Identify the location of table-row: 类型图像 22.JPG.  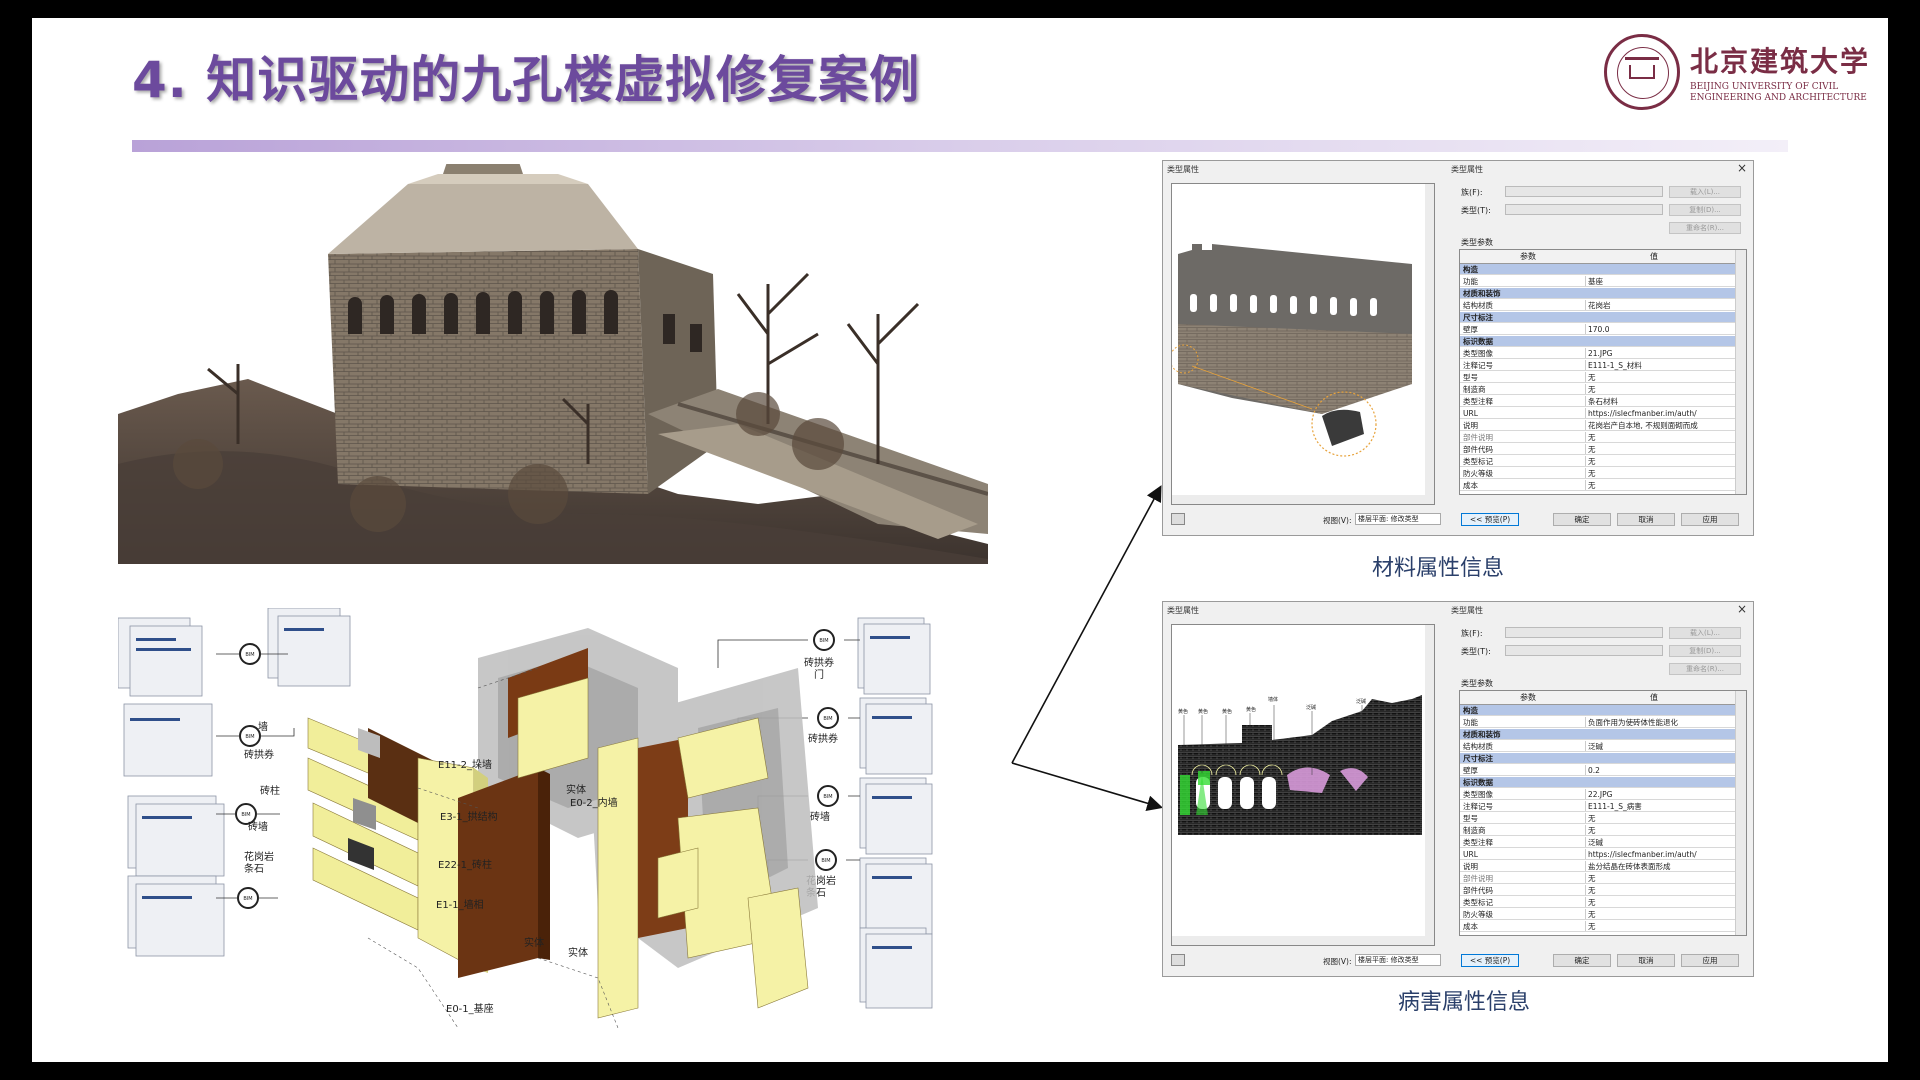
(1598, 794).